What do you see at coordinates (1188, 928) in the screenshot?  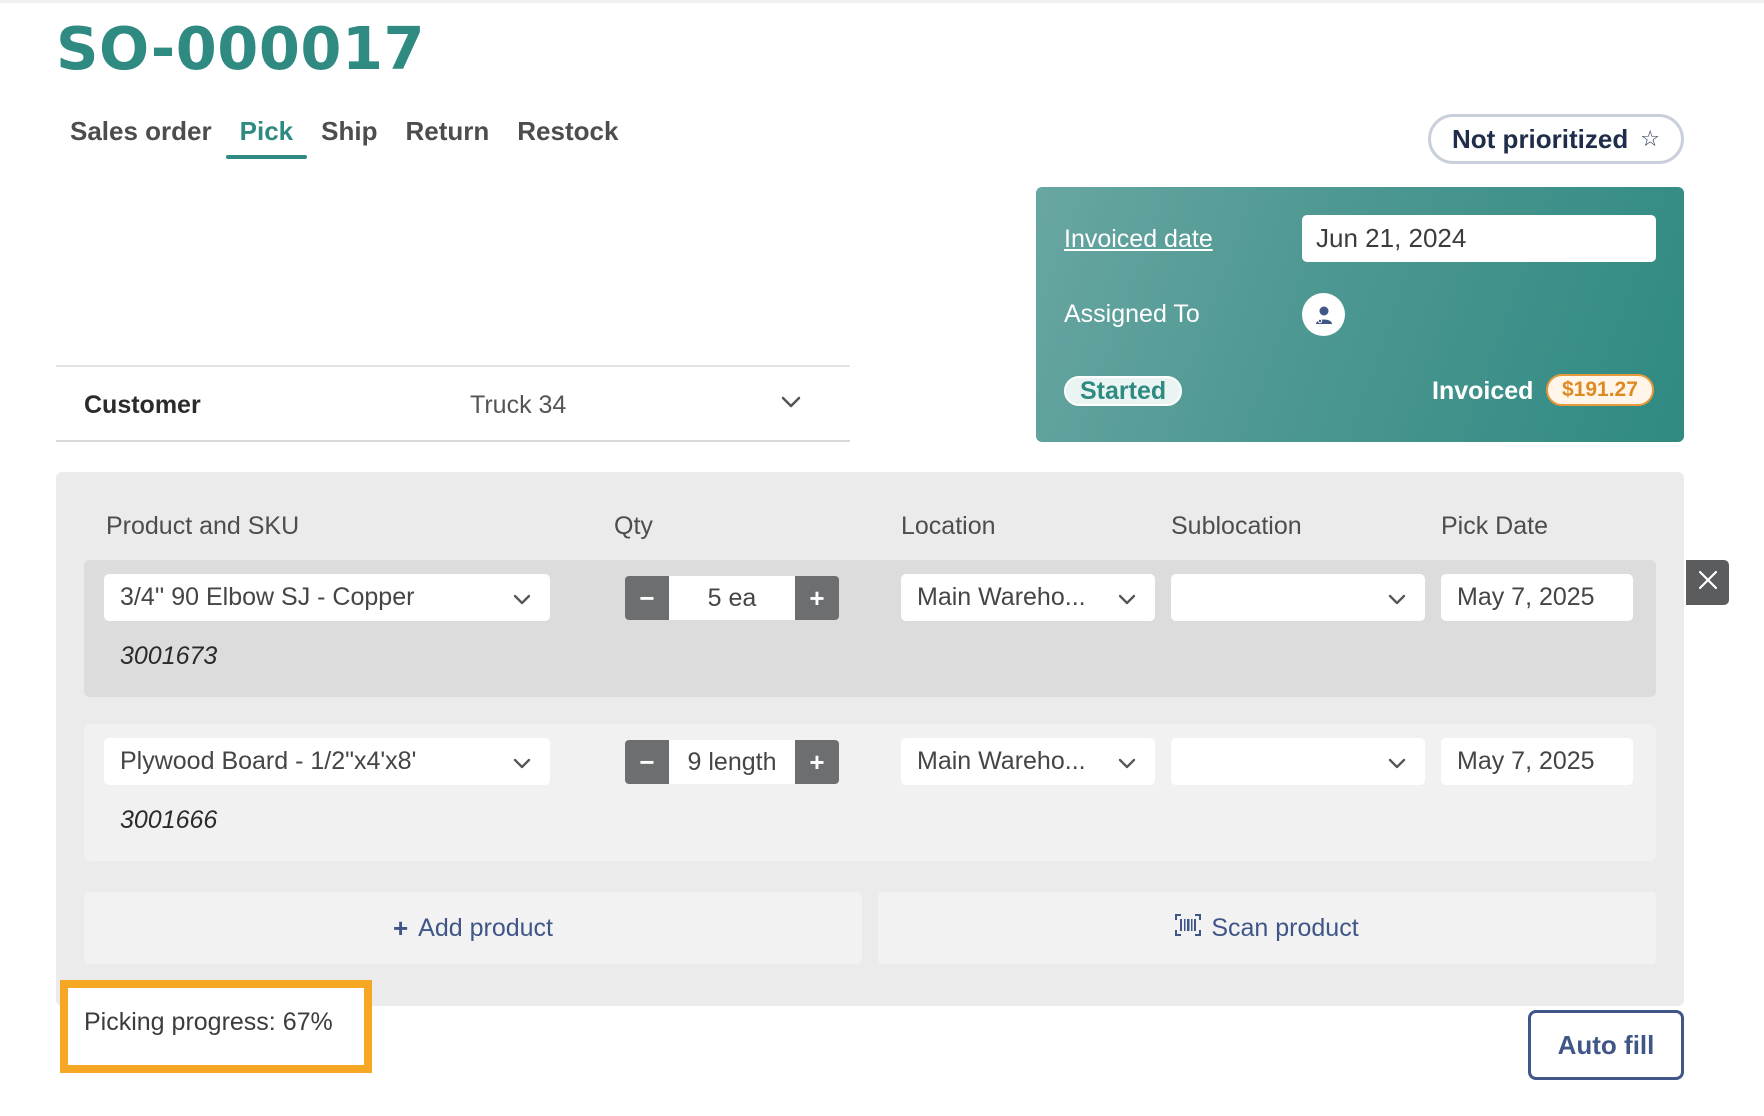 I see `barcode-scan-icon` at bounding box center [1188, 928].